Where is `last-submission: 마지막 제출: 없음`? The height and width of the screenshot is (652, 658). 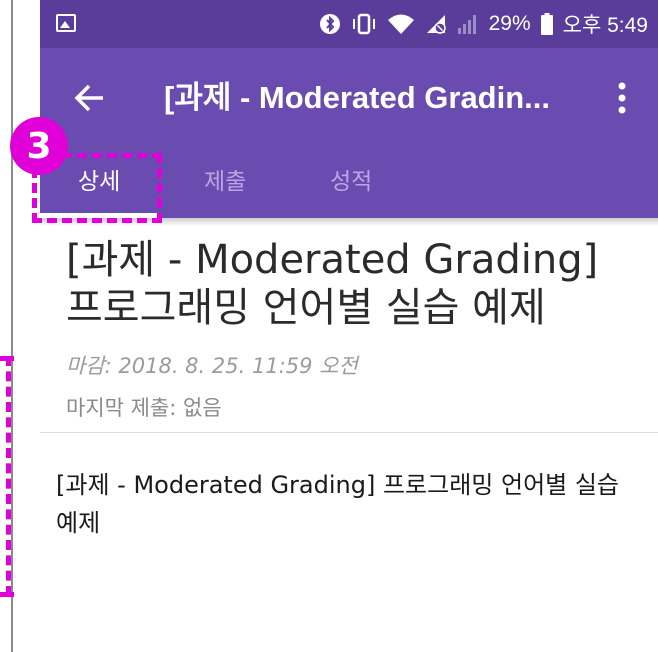 last-submission: 마지막 제출: 없음 is located at coordinates (144, 408).